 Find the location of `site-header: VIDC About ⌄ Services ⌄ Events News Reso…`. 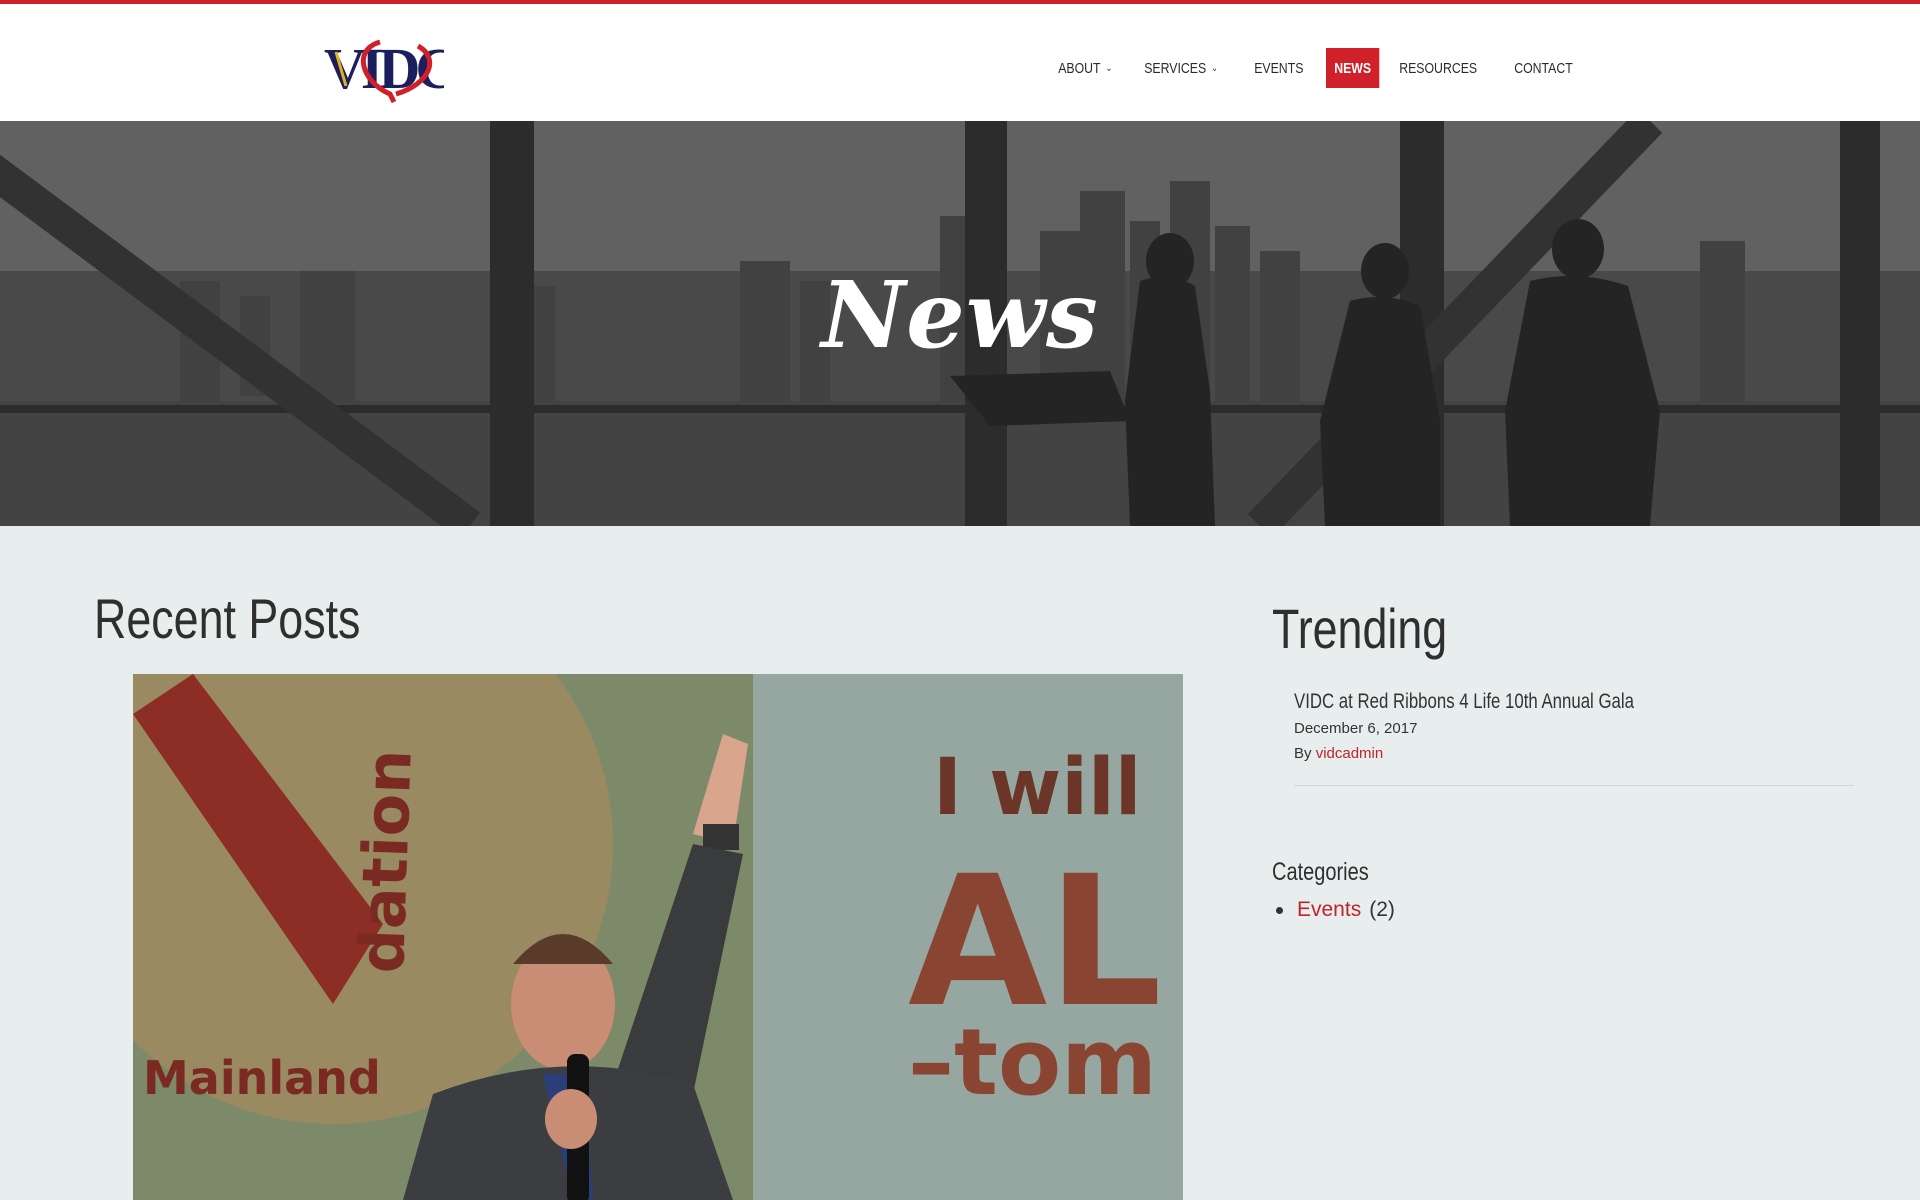

site-header: VIDC About ⌄ Services ⌄ Events News Reso… is located at coordinates (960, 62).